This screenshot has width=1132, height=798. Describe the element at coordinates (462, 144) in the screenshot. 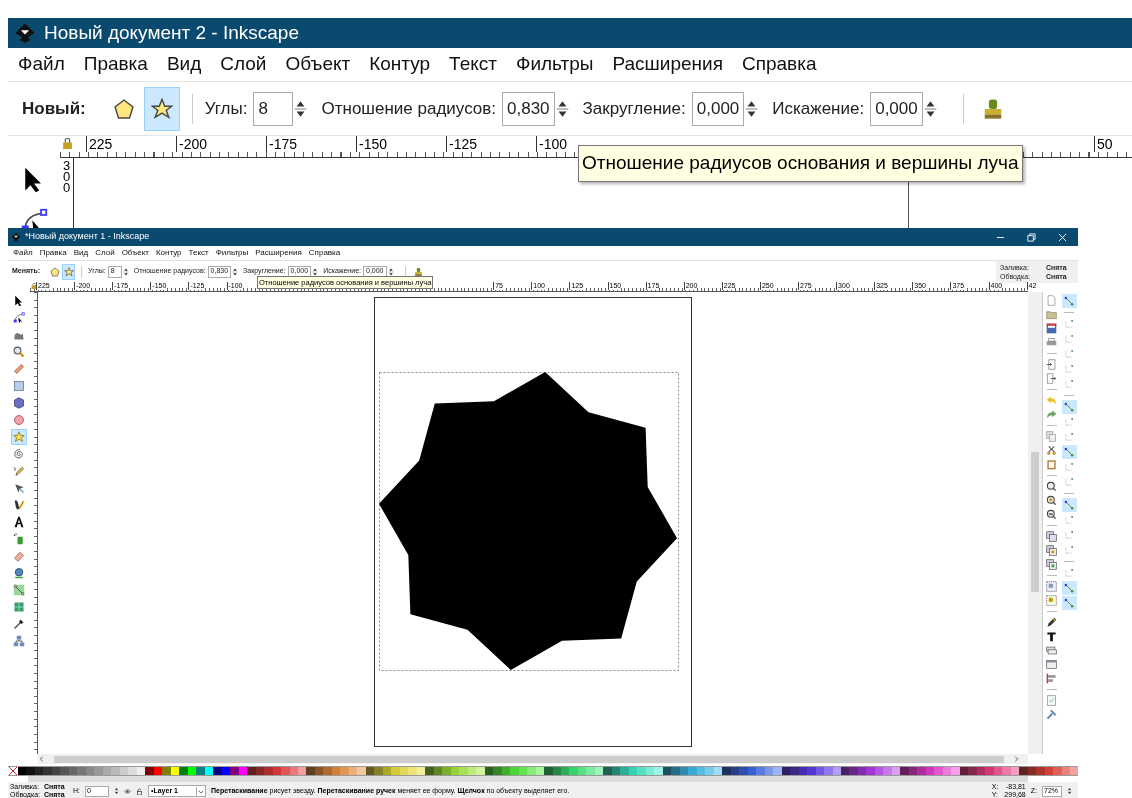

I see `ruler-label: -125` at that location.